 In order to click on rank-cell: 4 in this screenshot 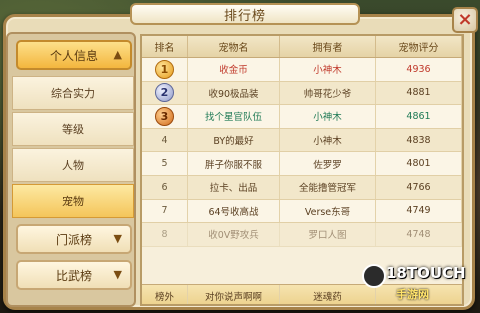, I will do `click(165, 140)`.